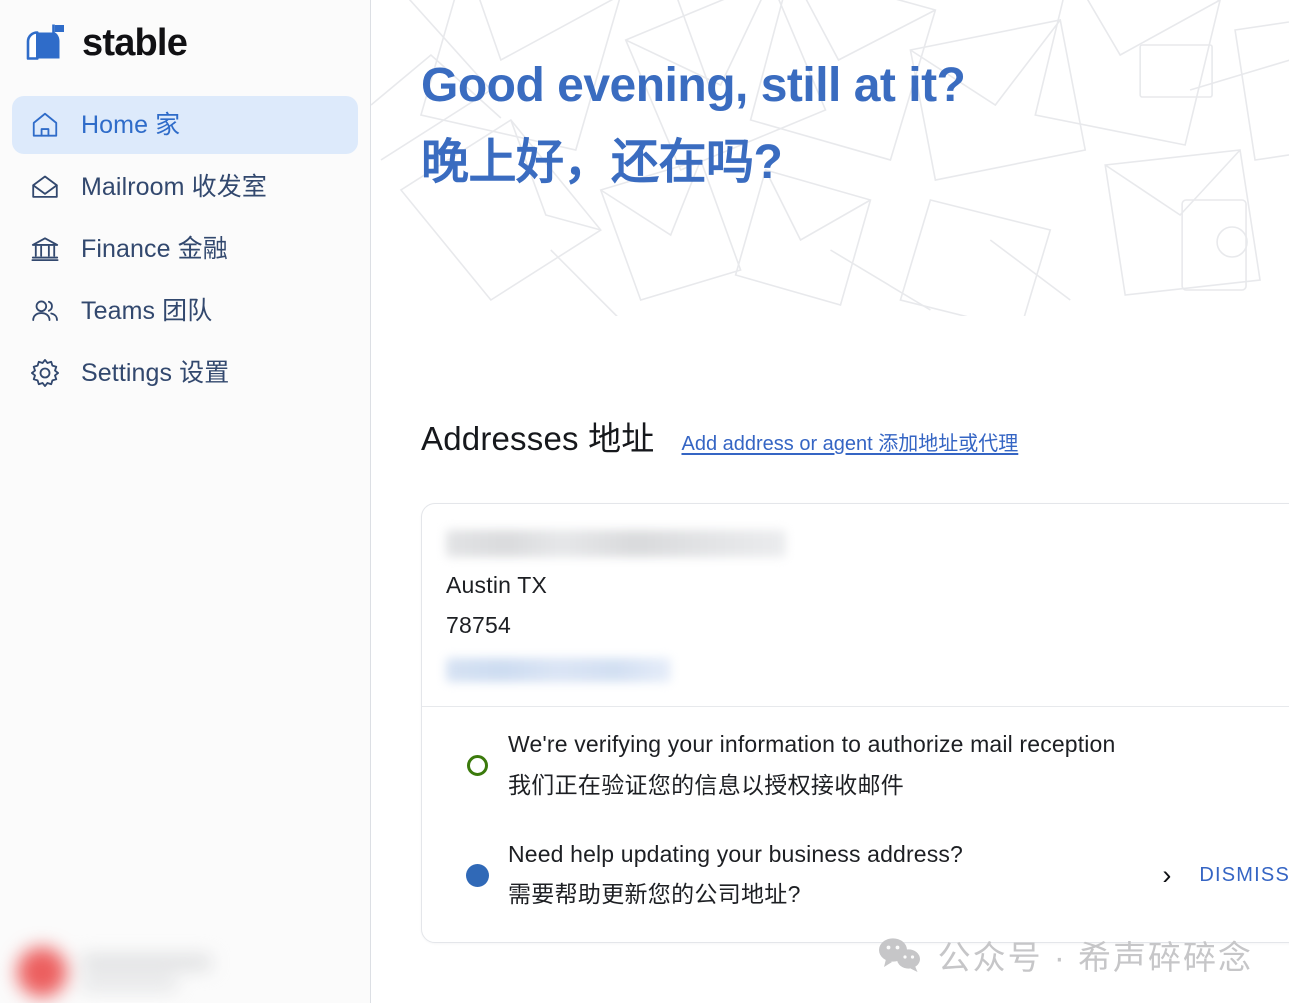  What do you see at coordinates (602, 162) in the screenshot?
I see `greeting-zh: 晚上好，还在吗?` at bounding box center [602, 162].